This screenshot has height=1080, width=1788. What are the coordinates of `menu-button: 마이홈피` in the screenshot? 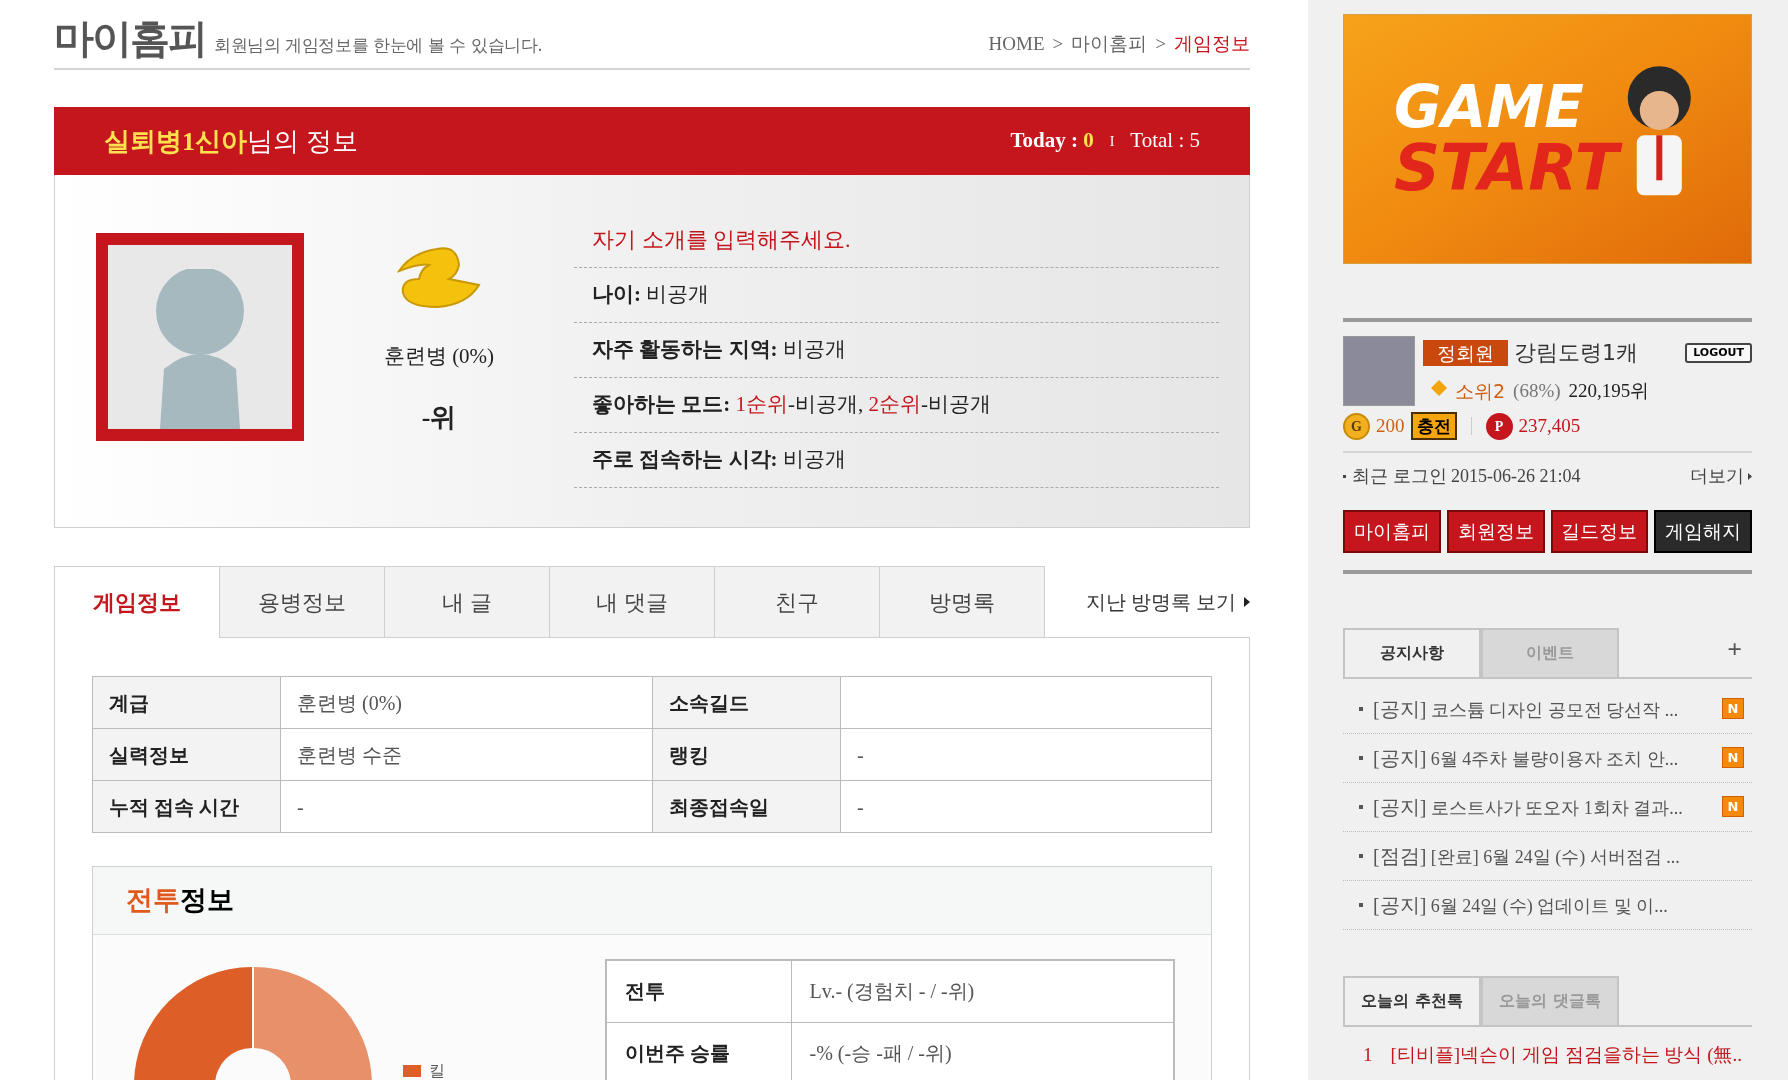 It's located at (1392, 531).